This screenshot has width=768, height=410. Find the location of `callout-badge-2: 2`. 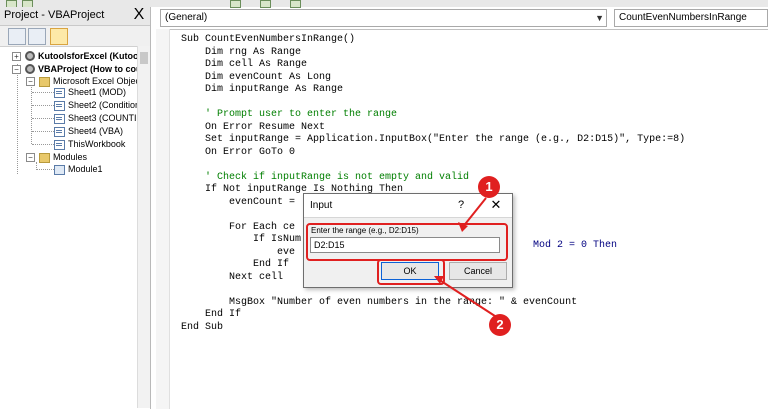

callout-badge-2: 2 is located at coordinates (500, 325).